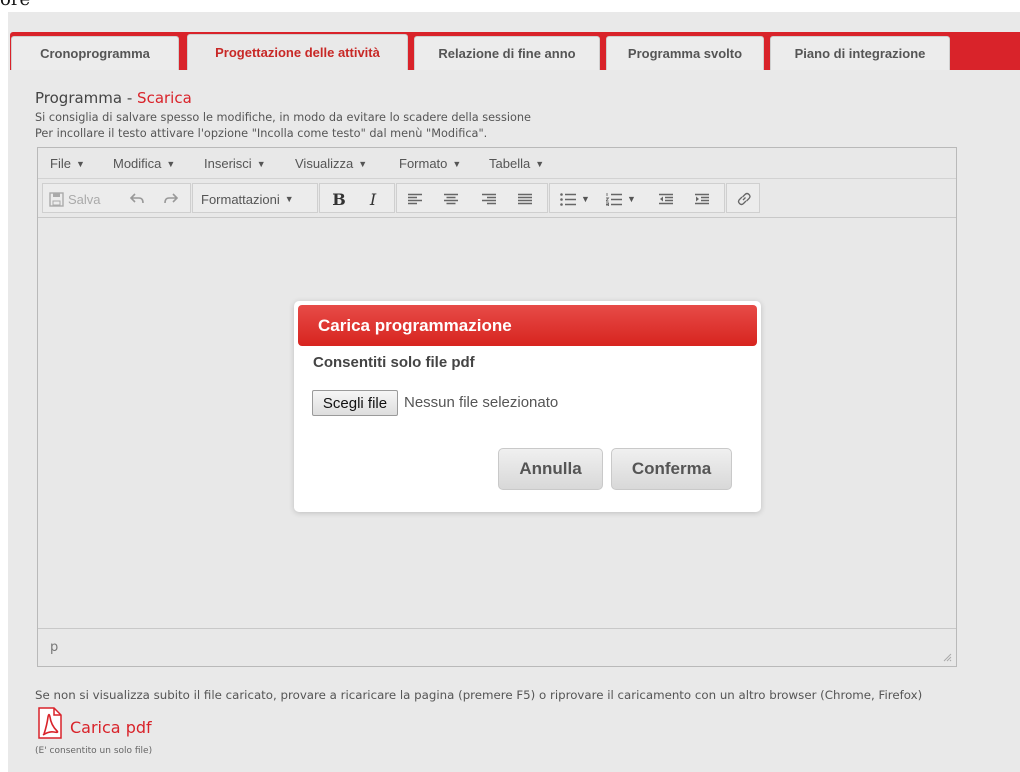 The width and height of the screenshot is (1020, 772). I want to click on undo-button, so click(137, 199).